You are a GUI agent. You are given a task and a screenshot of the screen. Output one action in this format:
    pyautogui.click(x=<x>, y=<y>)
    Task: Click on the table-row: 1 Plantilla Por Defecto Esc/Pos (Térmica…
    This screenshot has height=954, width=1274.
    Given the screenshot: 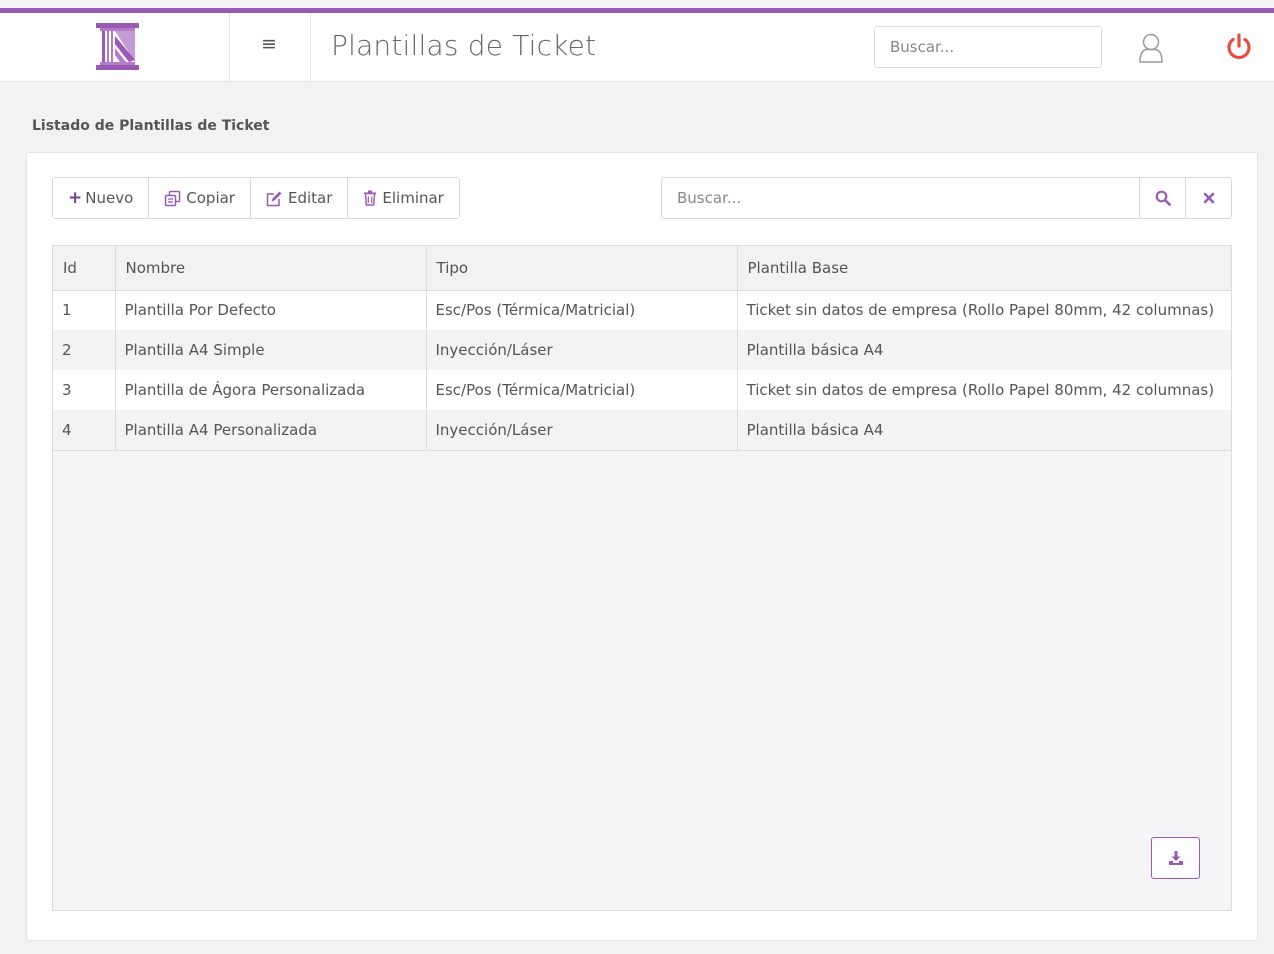 What is the action you would take?
    pyautogui.click(x=642, y=310)
    